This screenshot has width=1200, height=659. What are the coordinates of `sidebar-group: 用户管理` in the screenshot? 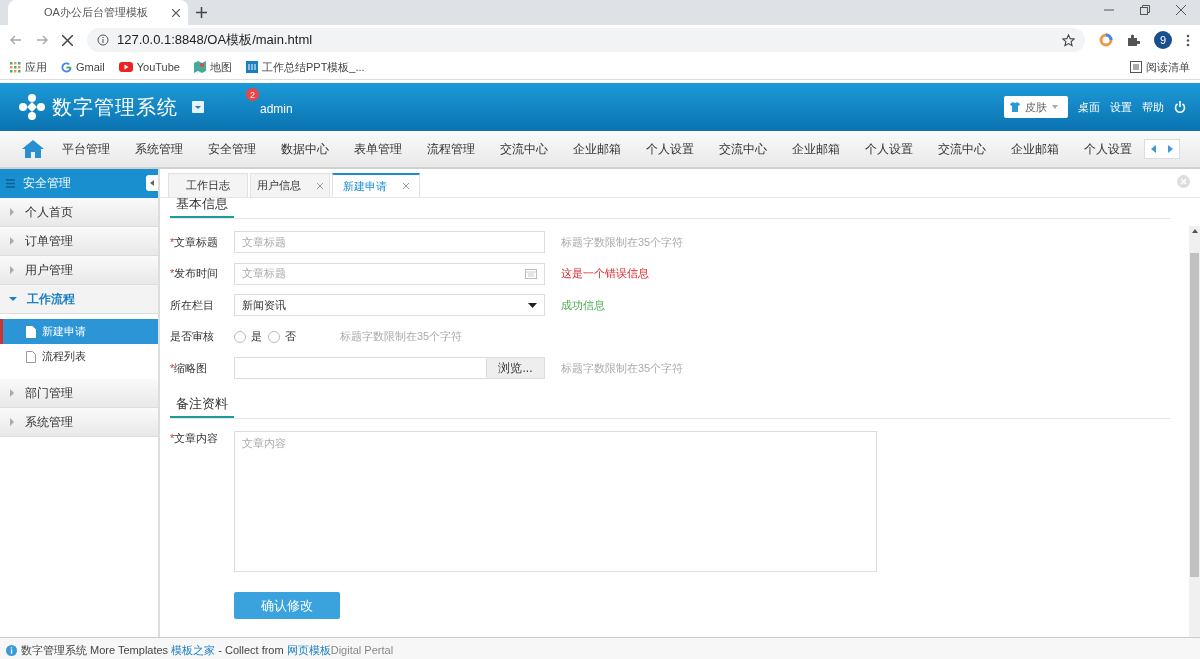 It's located at (79, 270).